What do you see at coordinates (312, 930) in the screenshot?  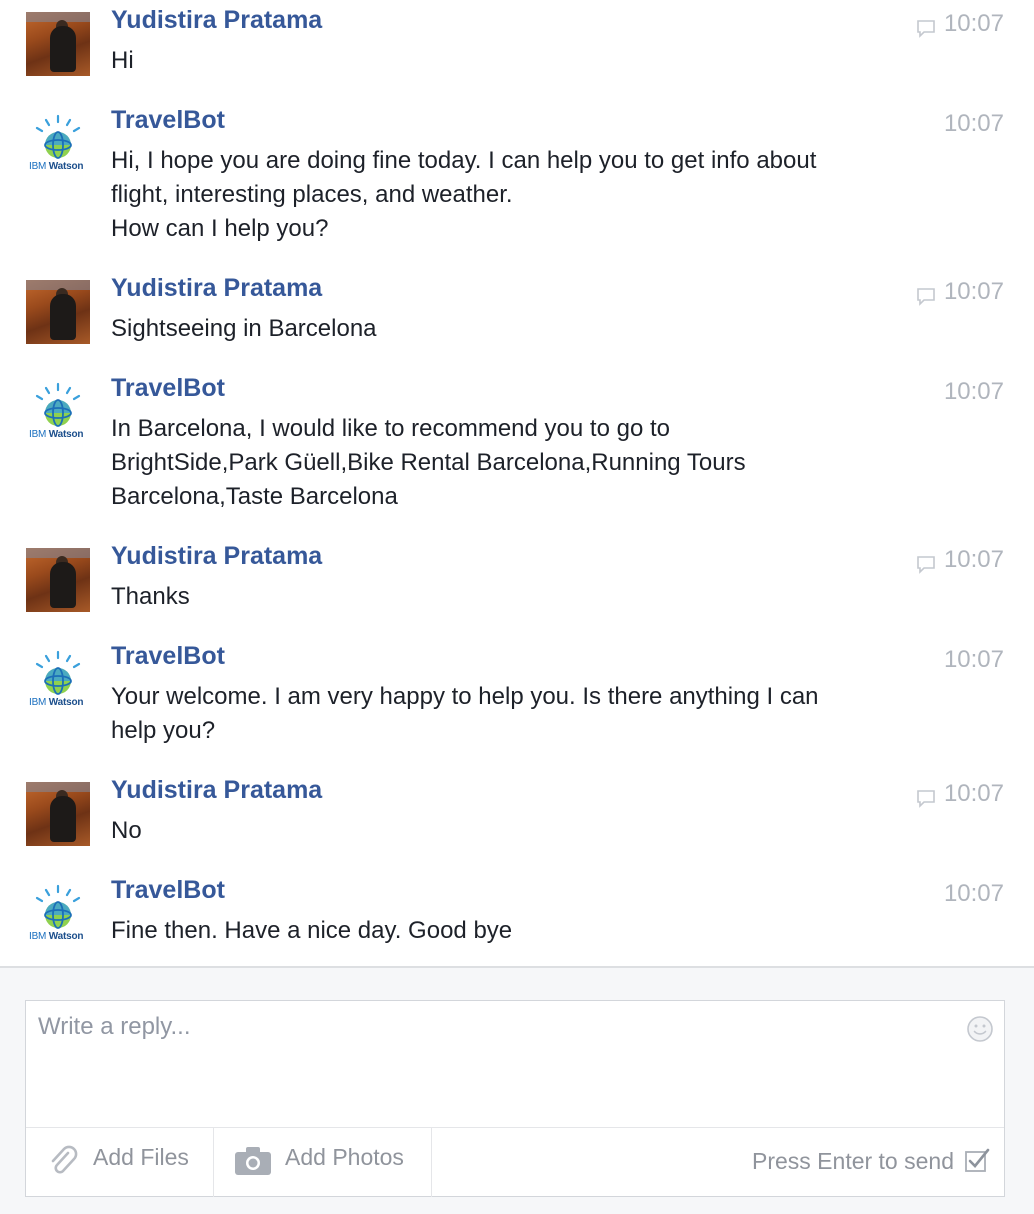 I see `message-text: Fine then. Have a nice day. Good bye` at bounding box center [312, 930].